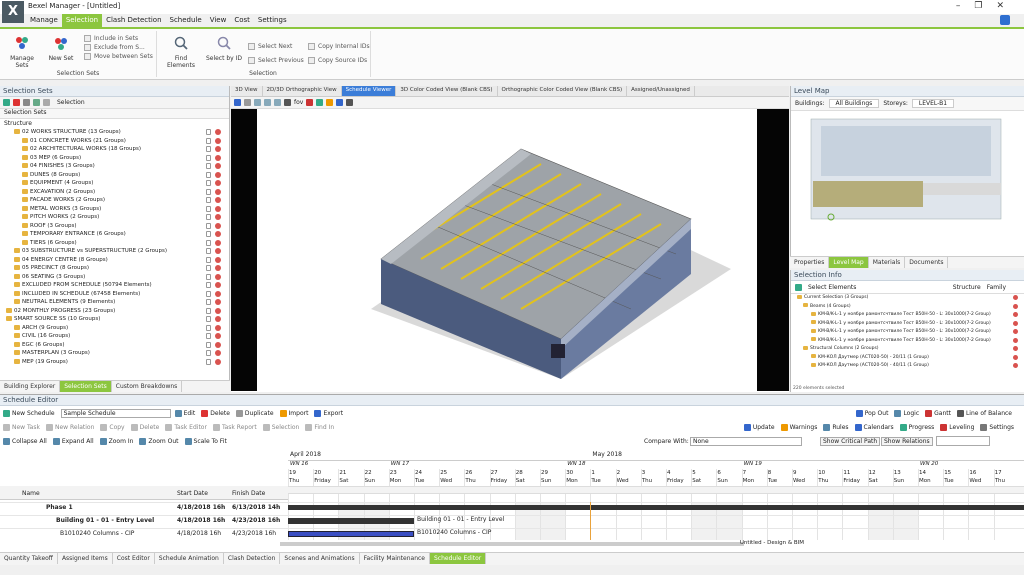 This screenshot has width=1024, height=575. Describe the element at coordinates (25, 441) in the screenshot. I see `collapse-all-button: Collapse All` at that location.